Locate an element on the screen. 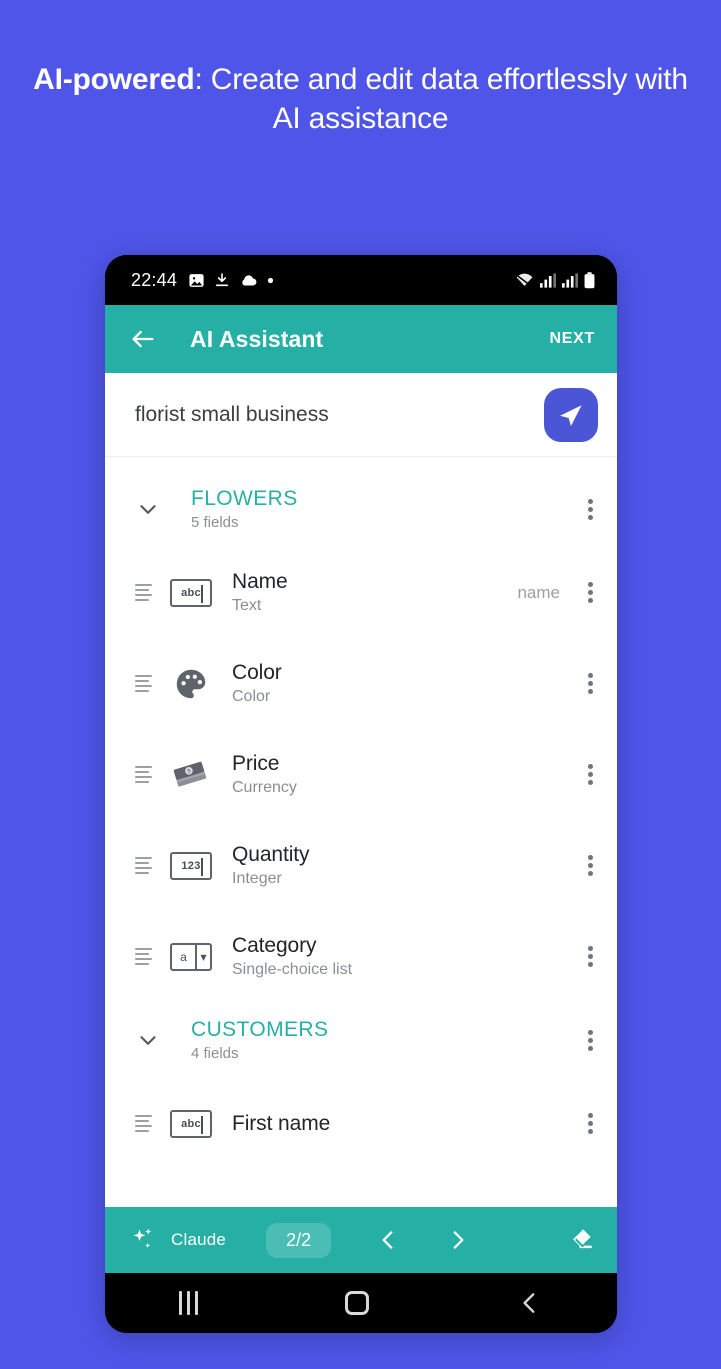  money-icon: $ is located at coordinates (191, 775).